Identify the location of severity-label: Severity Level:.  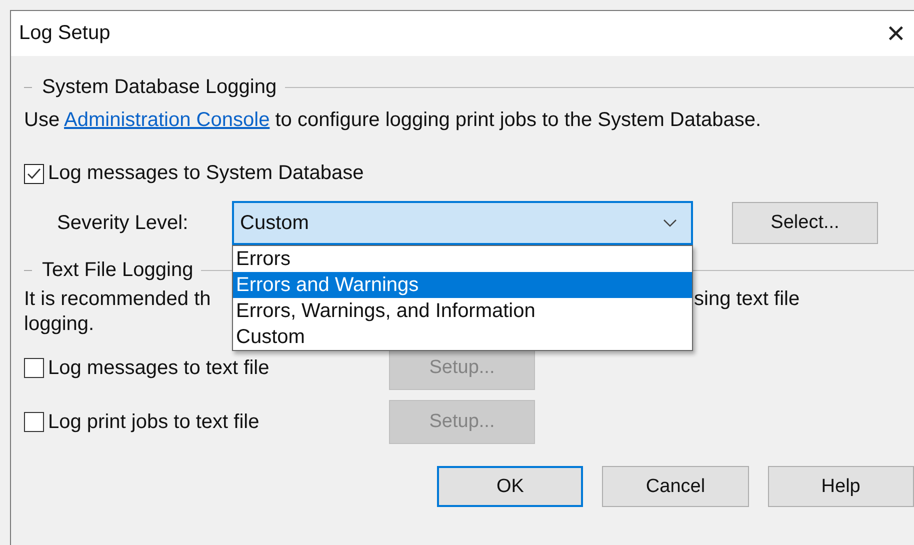
(123, 223).